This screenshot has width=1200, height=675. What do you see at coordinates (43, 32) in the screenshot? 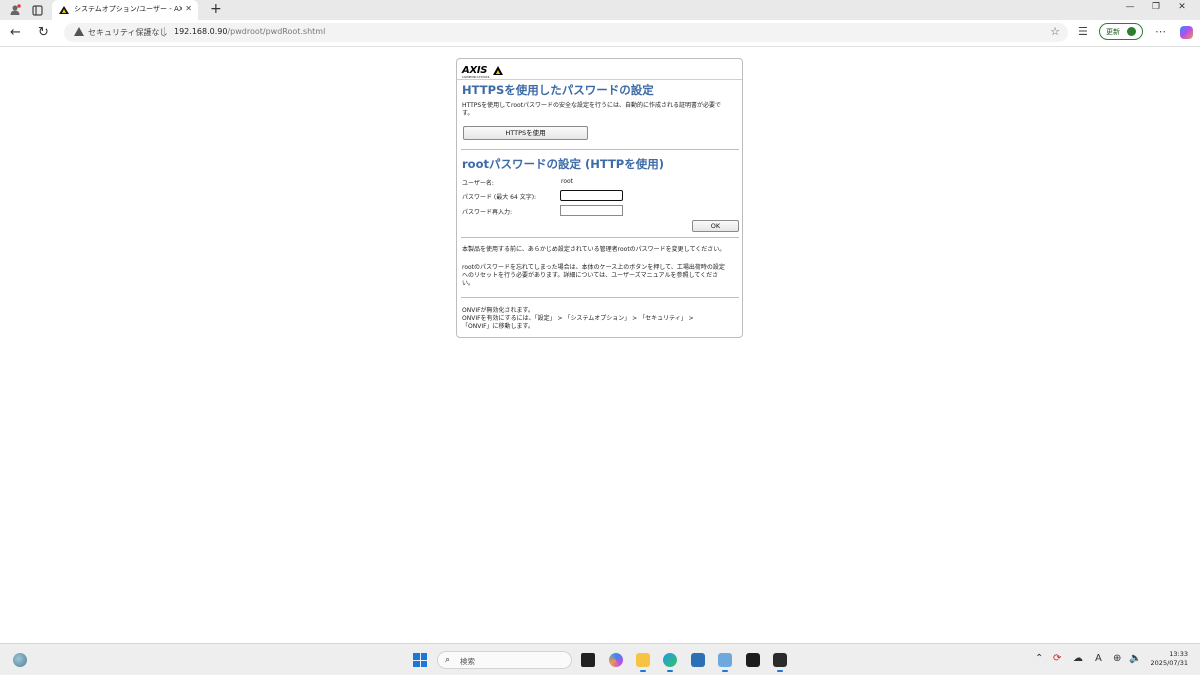
I see `refresh-icon: ↻` at bounding box center [43, 32].